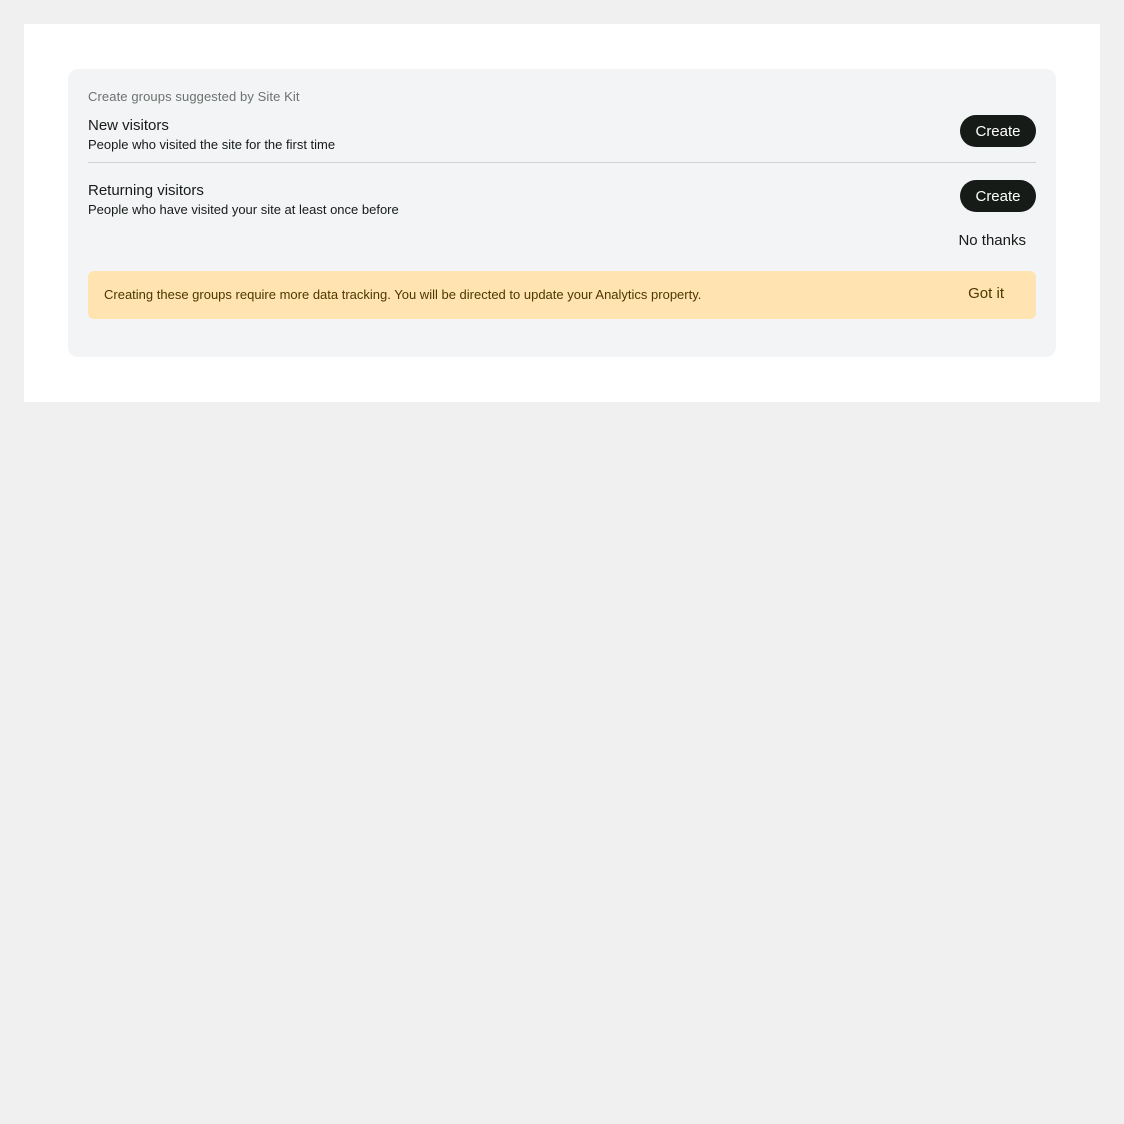  What do you see at coordinates (562, 162) in the screenshot?
I see `row-divider` at bounding box center [562, 162].